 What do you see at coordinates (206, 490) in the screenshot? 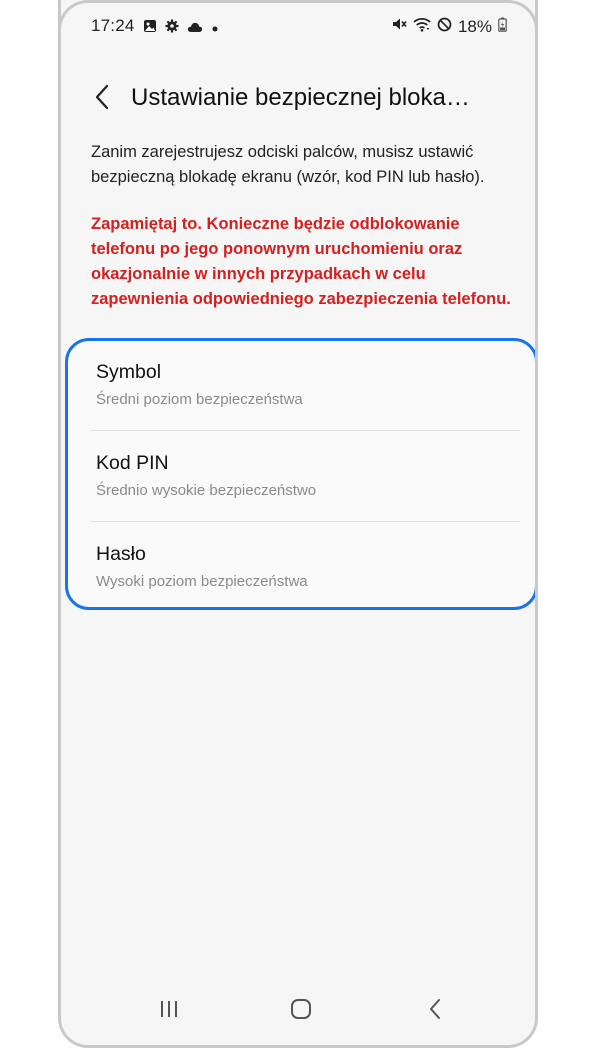
I see `option-subtitle: Średnio wysokie bezpieczeństwo` at bounding box center [206, 490].